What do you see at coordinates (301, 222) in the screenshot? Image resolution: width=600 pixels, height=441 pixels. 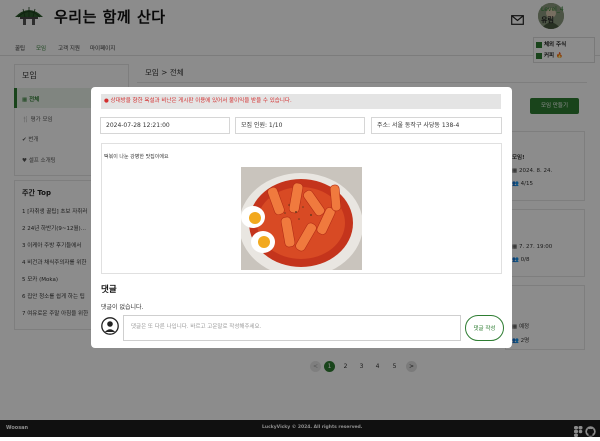 I see `tteokbokki-photo` at bounding box center [301, 222].